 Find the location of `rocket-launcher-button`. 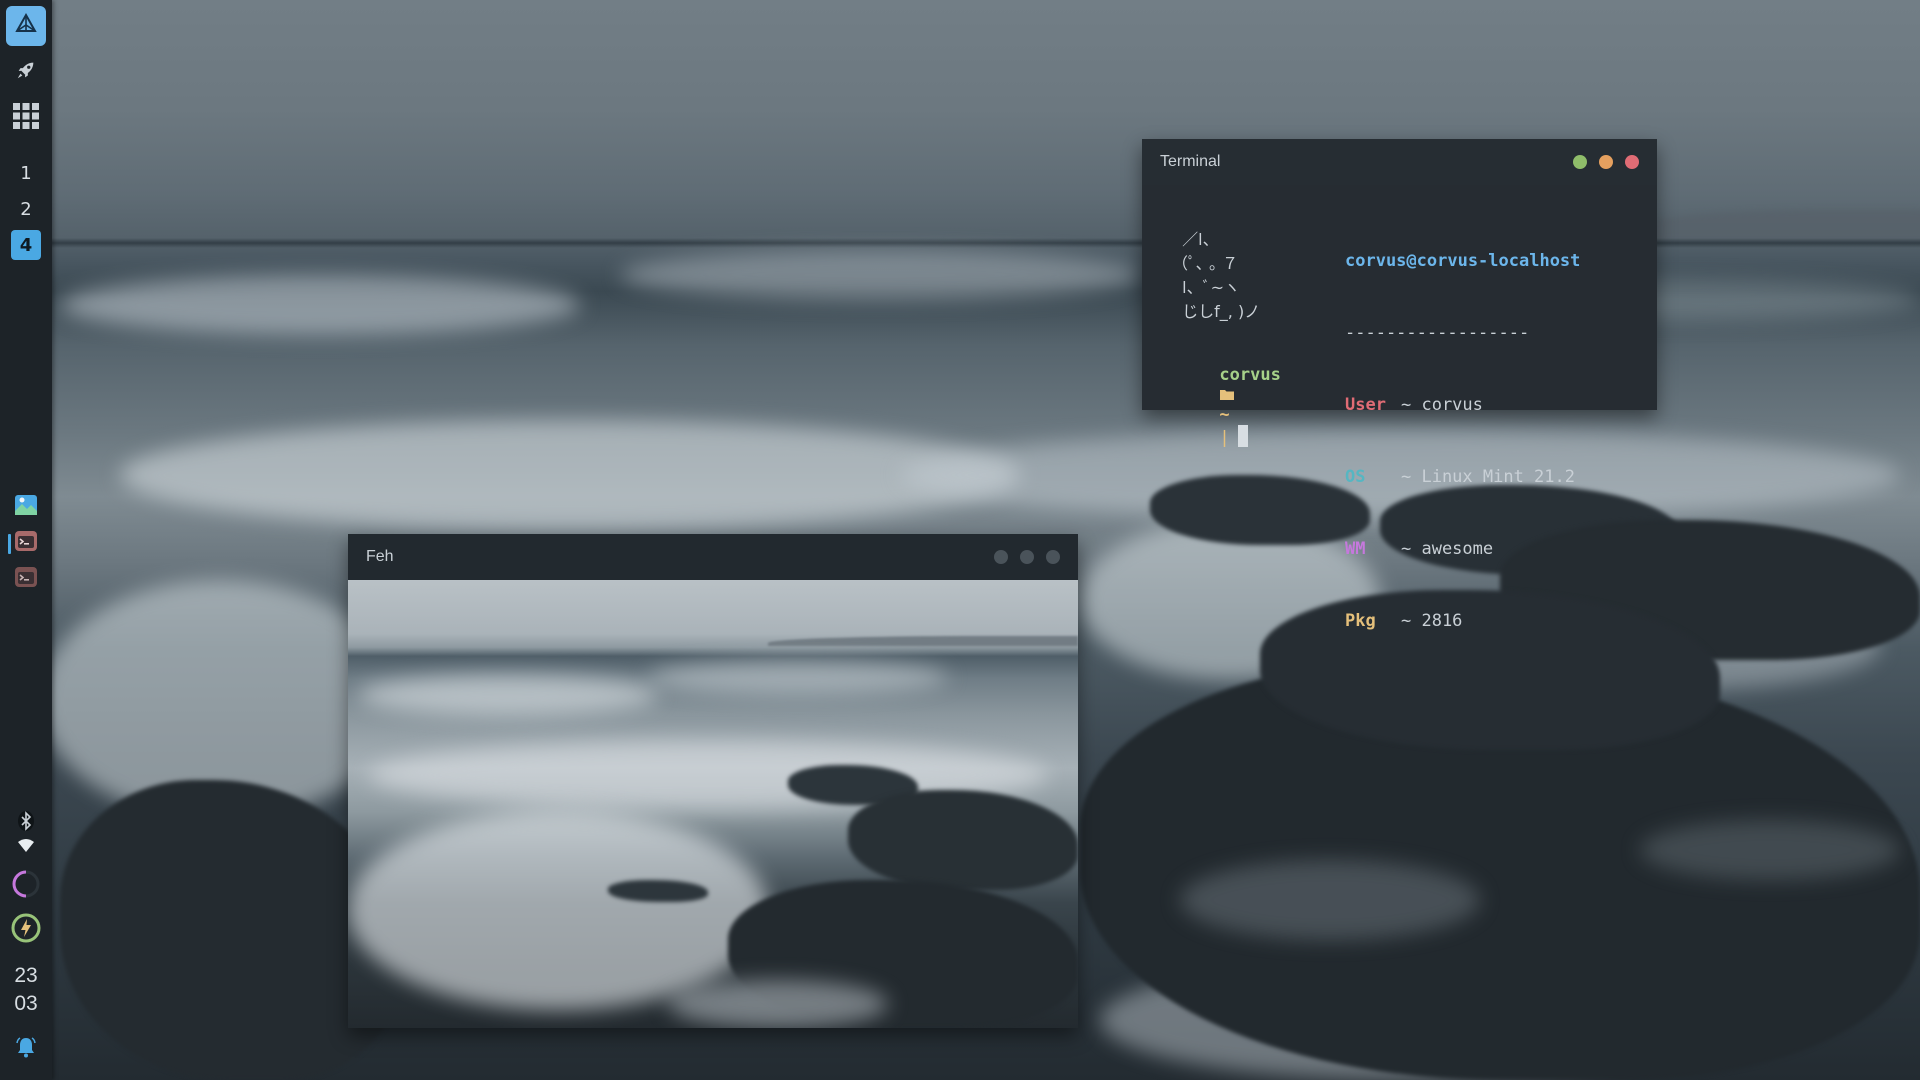

rocket-launcher-button is located at coordinates (26, 72).